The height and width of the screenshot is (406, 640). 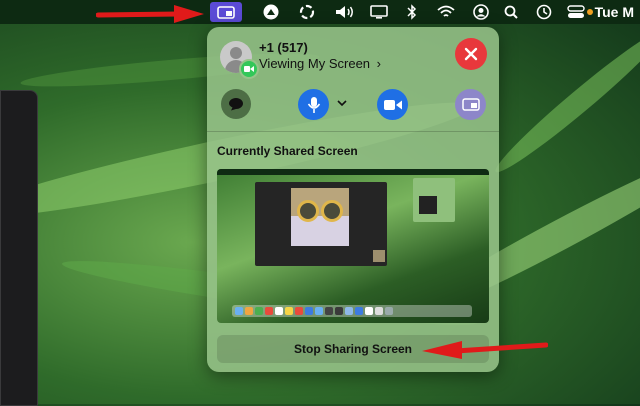 I want to click on thumbnail-dock, so click(x=352, y=311).